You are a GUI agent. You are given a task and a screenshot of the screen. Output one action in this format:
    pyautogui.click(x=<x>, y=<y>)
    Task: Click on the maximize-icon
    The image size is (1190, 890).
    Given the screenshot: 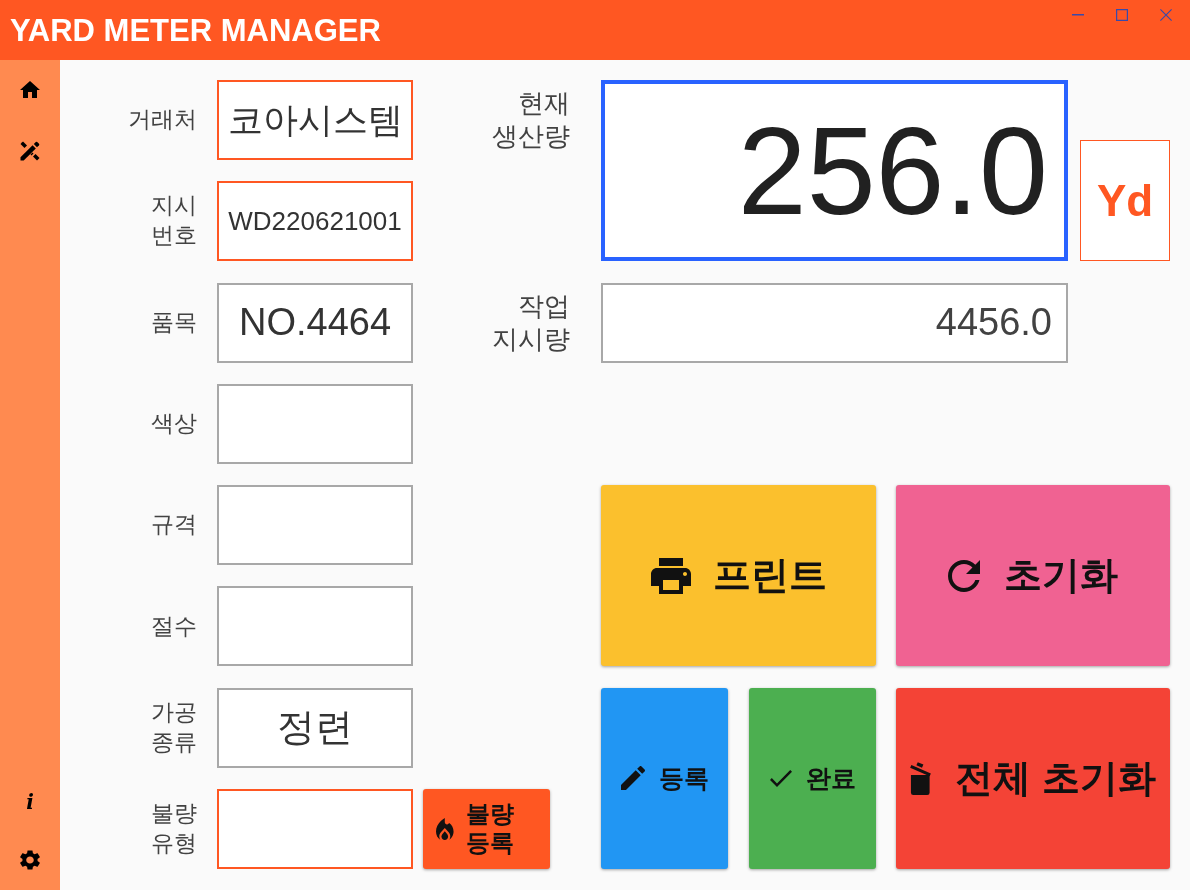 What is the action you would take?
    pyautogui.click(x=1122, y=15)
    